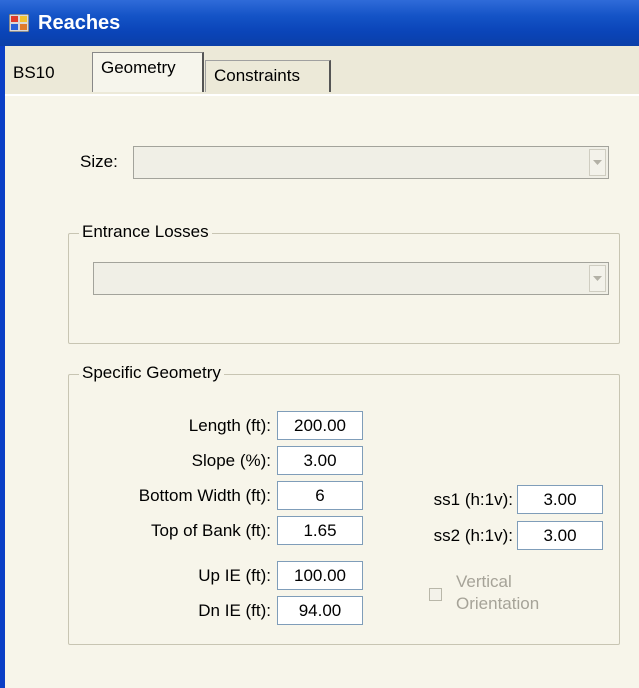 The width and height of the screenshot is (639, 688). What do you see at coordinates (234, 610) in the screenshot?
I see `dn-ie-label: Dn IE (ft):` at bounding box center [234, 610].